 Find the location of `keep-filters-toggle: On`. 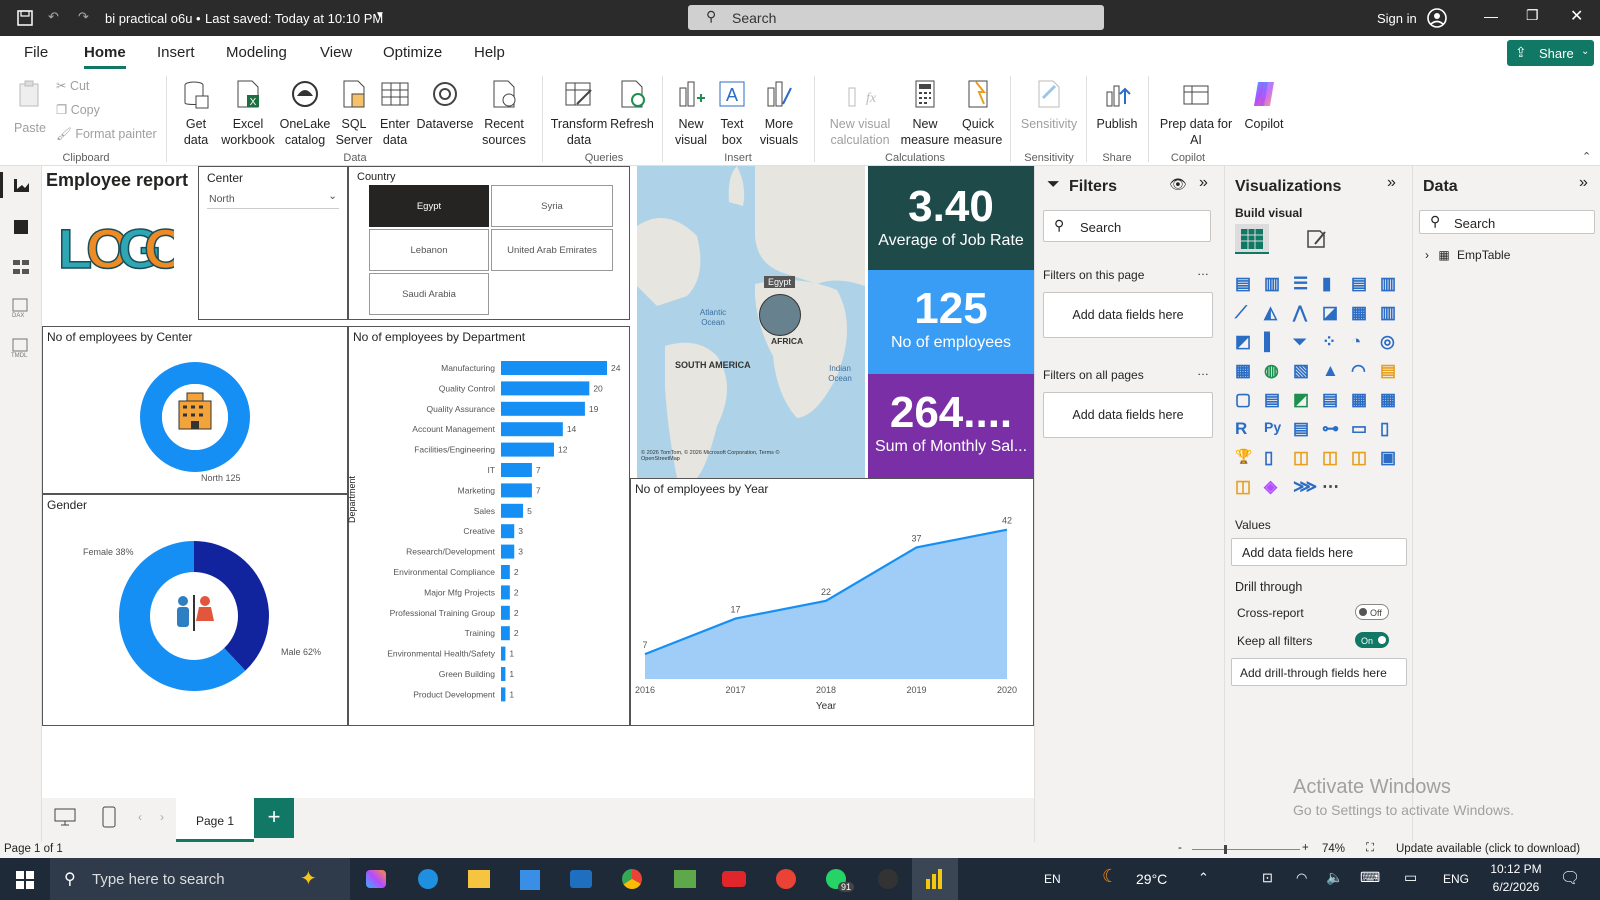

keep-filters-toggle: On is located at coordinates (1372, 640).